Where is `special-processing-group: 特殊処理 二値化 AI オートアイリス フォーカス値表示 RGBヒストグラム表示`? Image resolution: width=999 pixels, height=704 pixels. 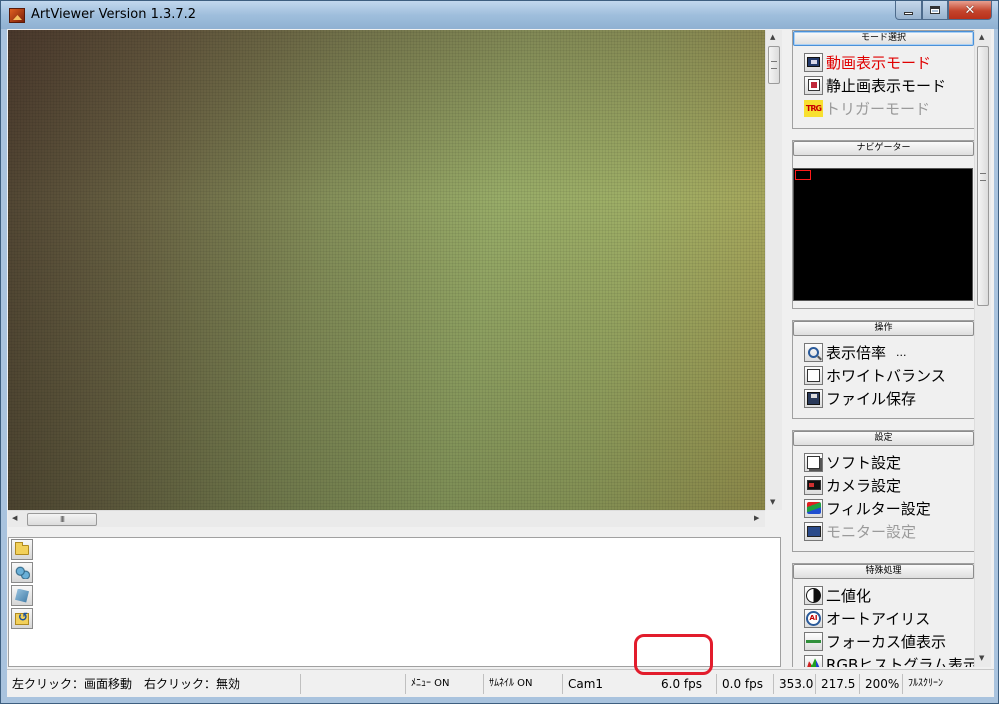
special-processing-group: 特殊処理 二値化 AI オートアイリス フォーカス値表示 RGBヒストグラム表示 is located at coordinates (883, 615).